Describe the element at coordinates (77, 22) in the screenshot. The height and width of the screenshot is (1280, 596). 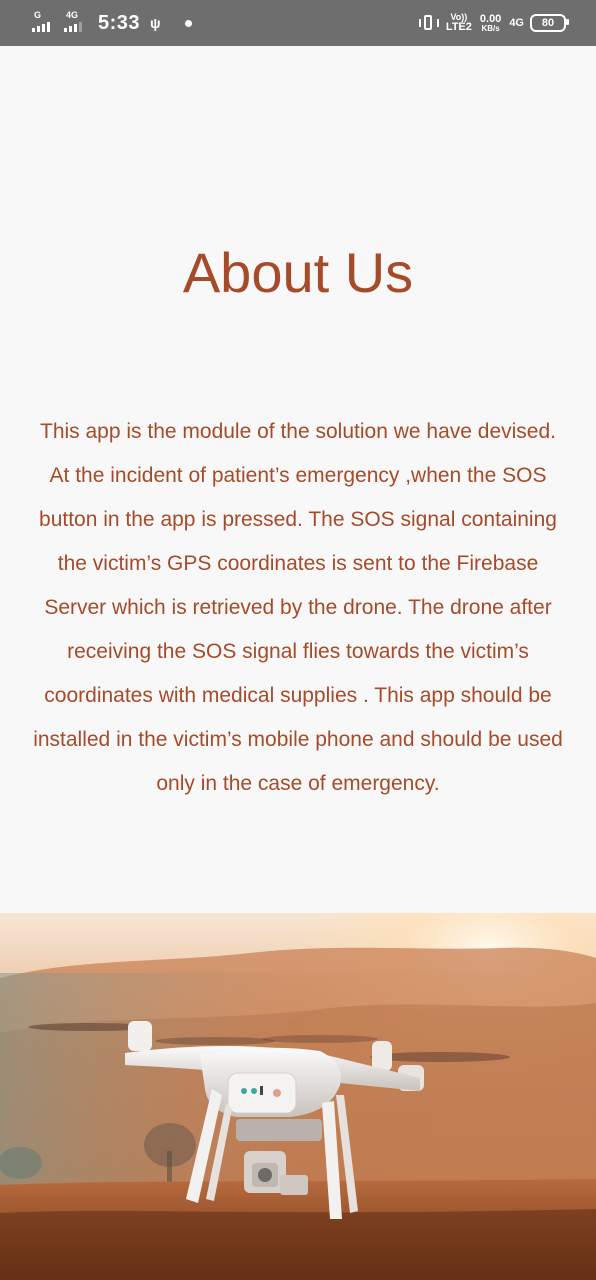
I see `signal-icon-sim2: 4G` at that location.